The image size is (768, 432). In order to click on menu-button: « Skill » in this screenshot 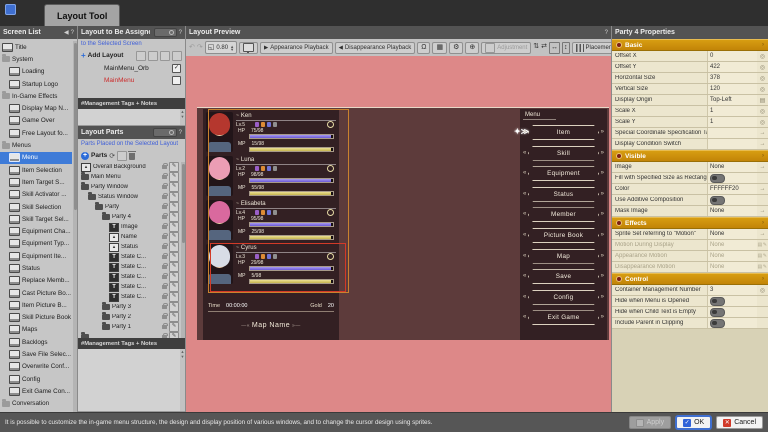, I will do `click(563, 153)`.